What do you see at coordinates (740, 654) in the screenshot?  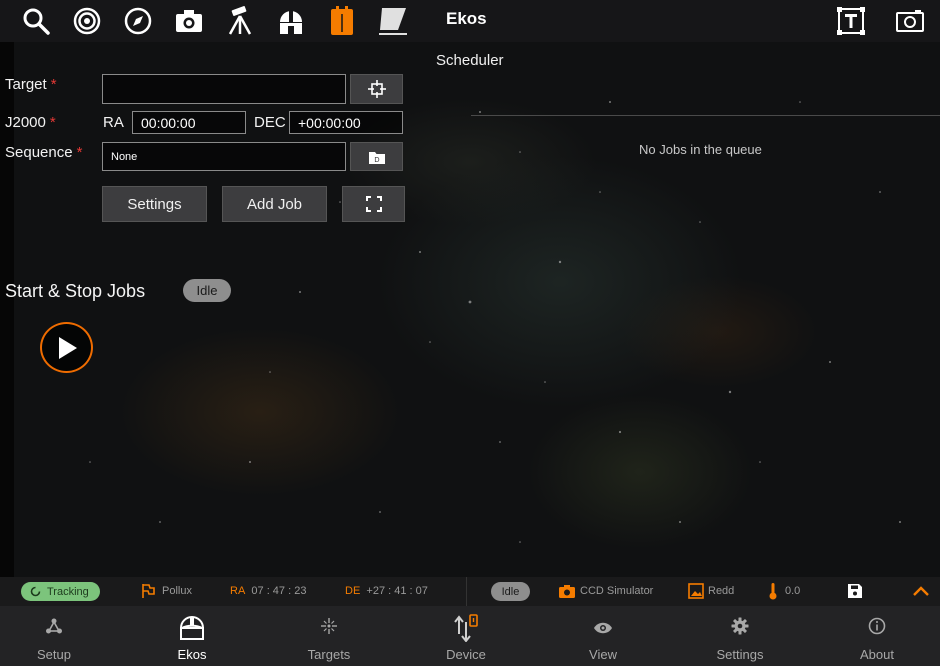 I see `nav-label: Settings` at bounding box center [740, 654].